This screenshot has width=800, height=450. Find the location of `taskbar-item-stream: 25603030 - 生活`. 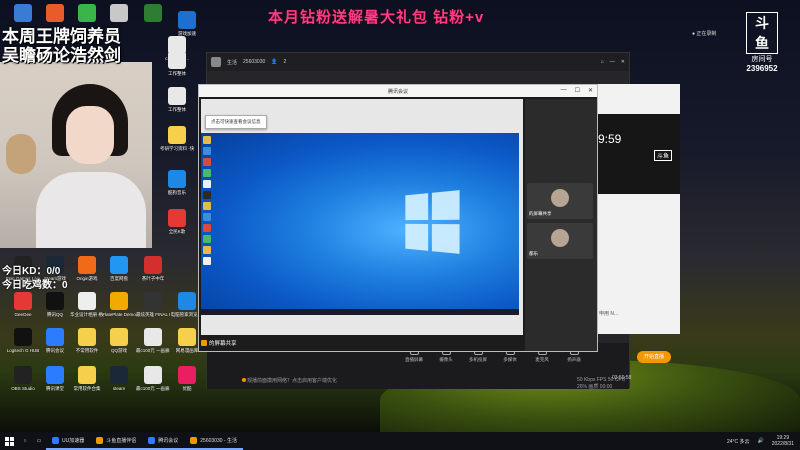

taskbar-item-stream: 25603030 - 生活 is located at coordinates (213, 441).